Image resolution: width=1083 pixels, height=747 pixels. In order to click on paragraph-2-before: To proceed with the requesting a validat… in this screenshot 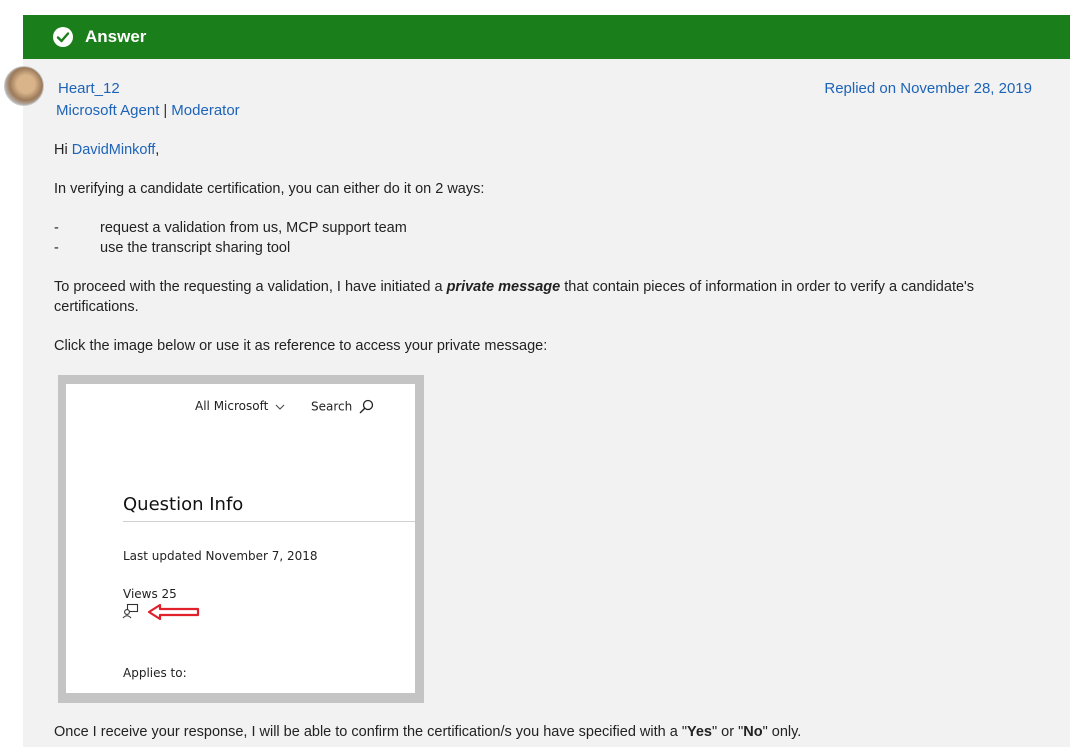, I will do `click(250, 287)`.